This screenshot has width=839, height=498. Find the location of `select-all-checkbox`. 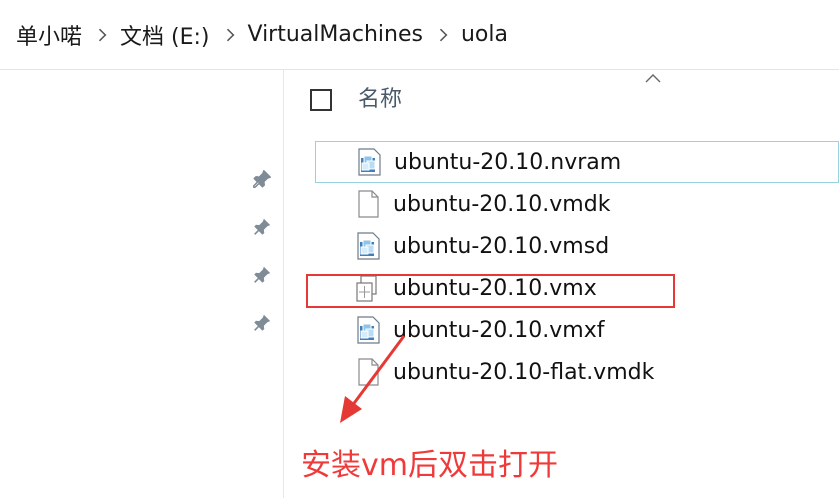

select-all-checkbox is located at coordinates (321, 100).